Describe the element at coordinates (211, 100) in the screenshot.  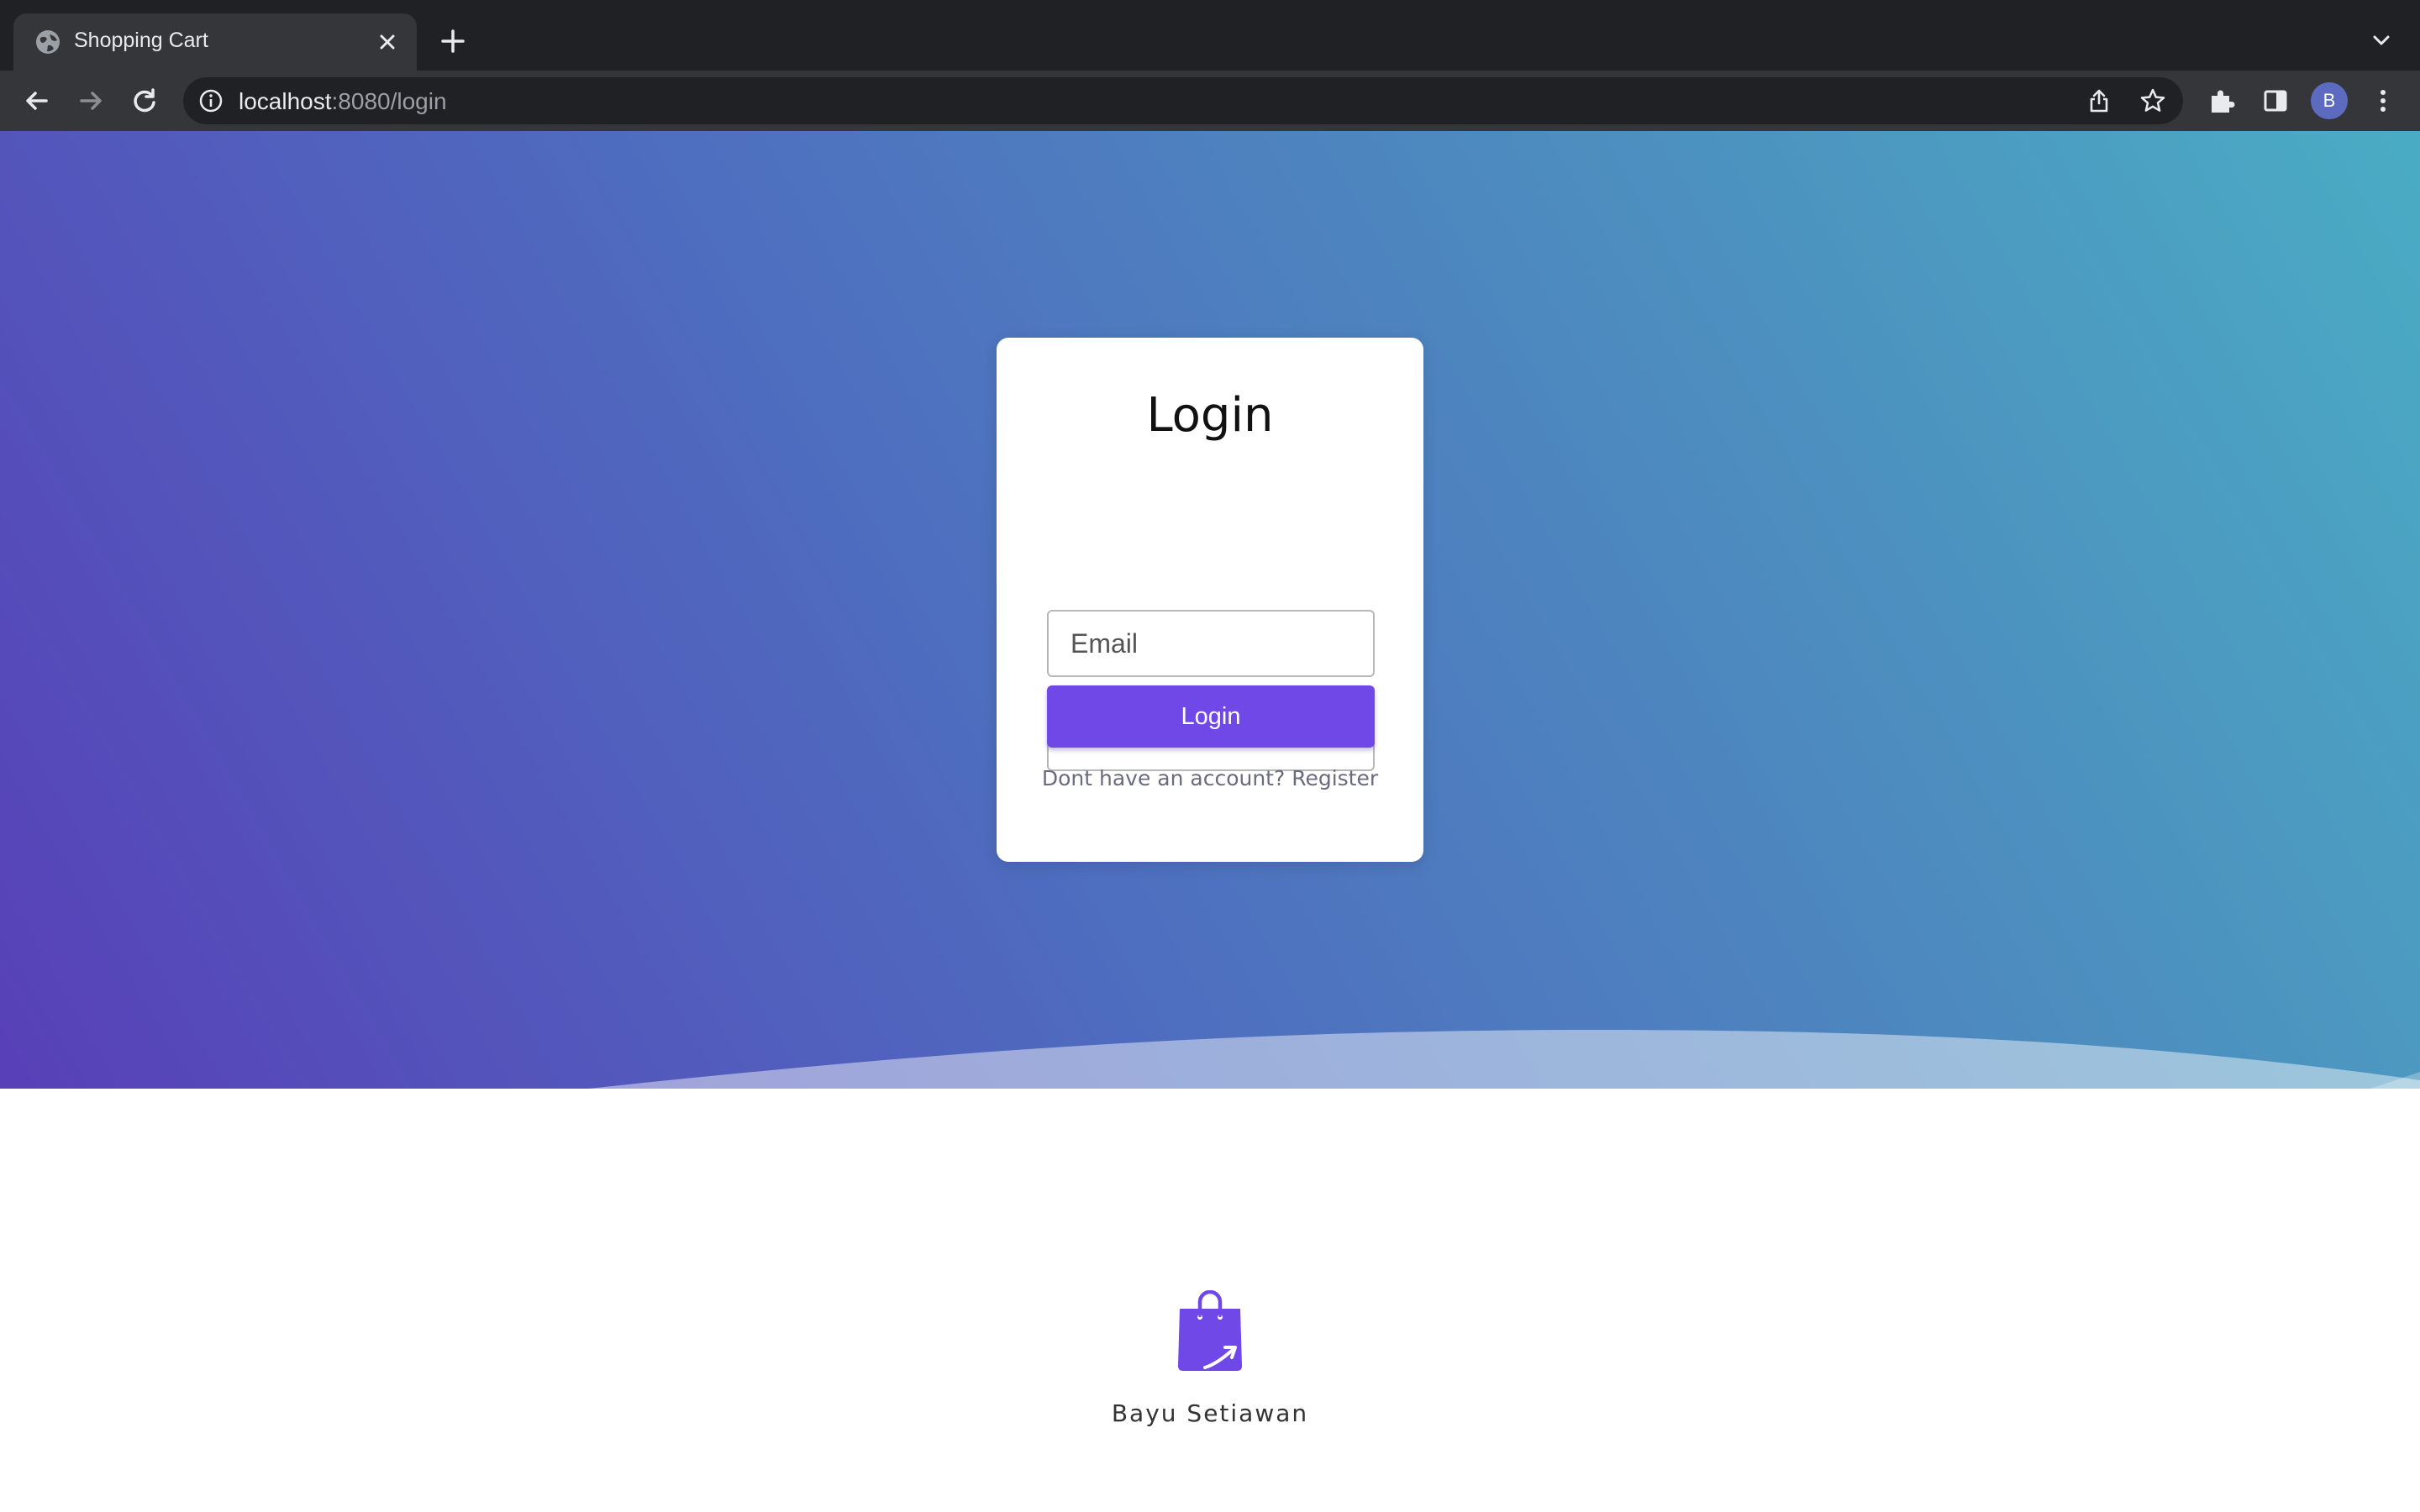
I see `info-icon` at that location.